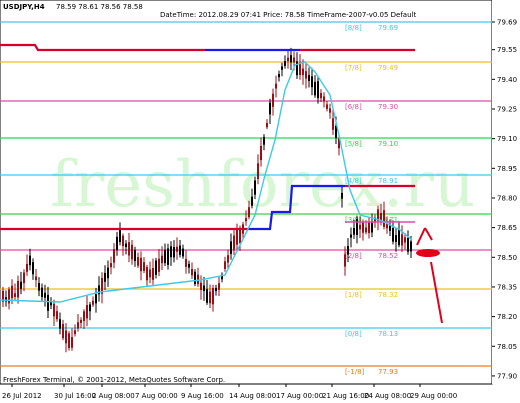  Describe the element at coordinates (156, 396) in the screenshot. I see `time-tick-label: 7 Aug 00:00` at that location.